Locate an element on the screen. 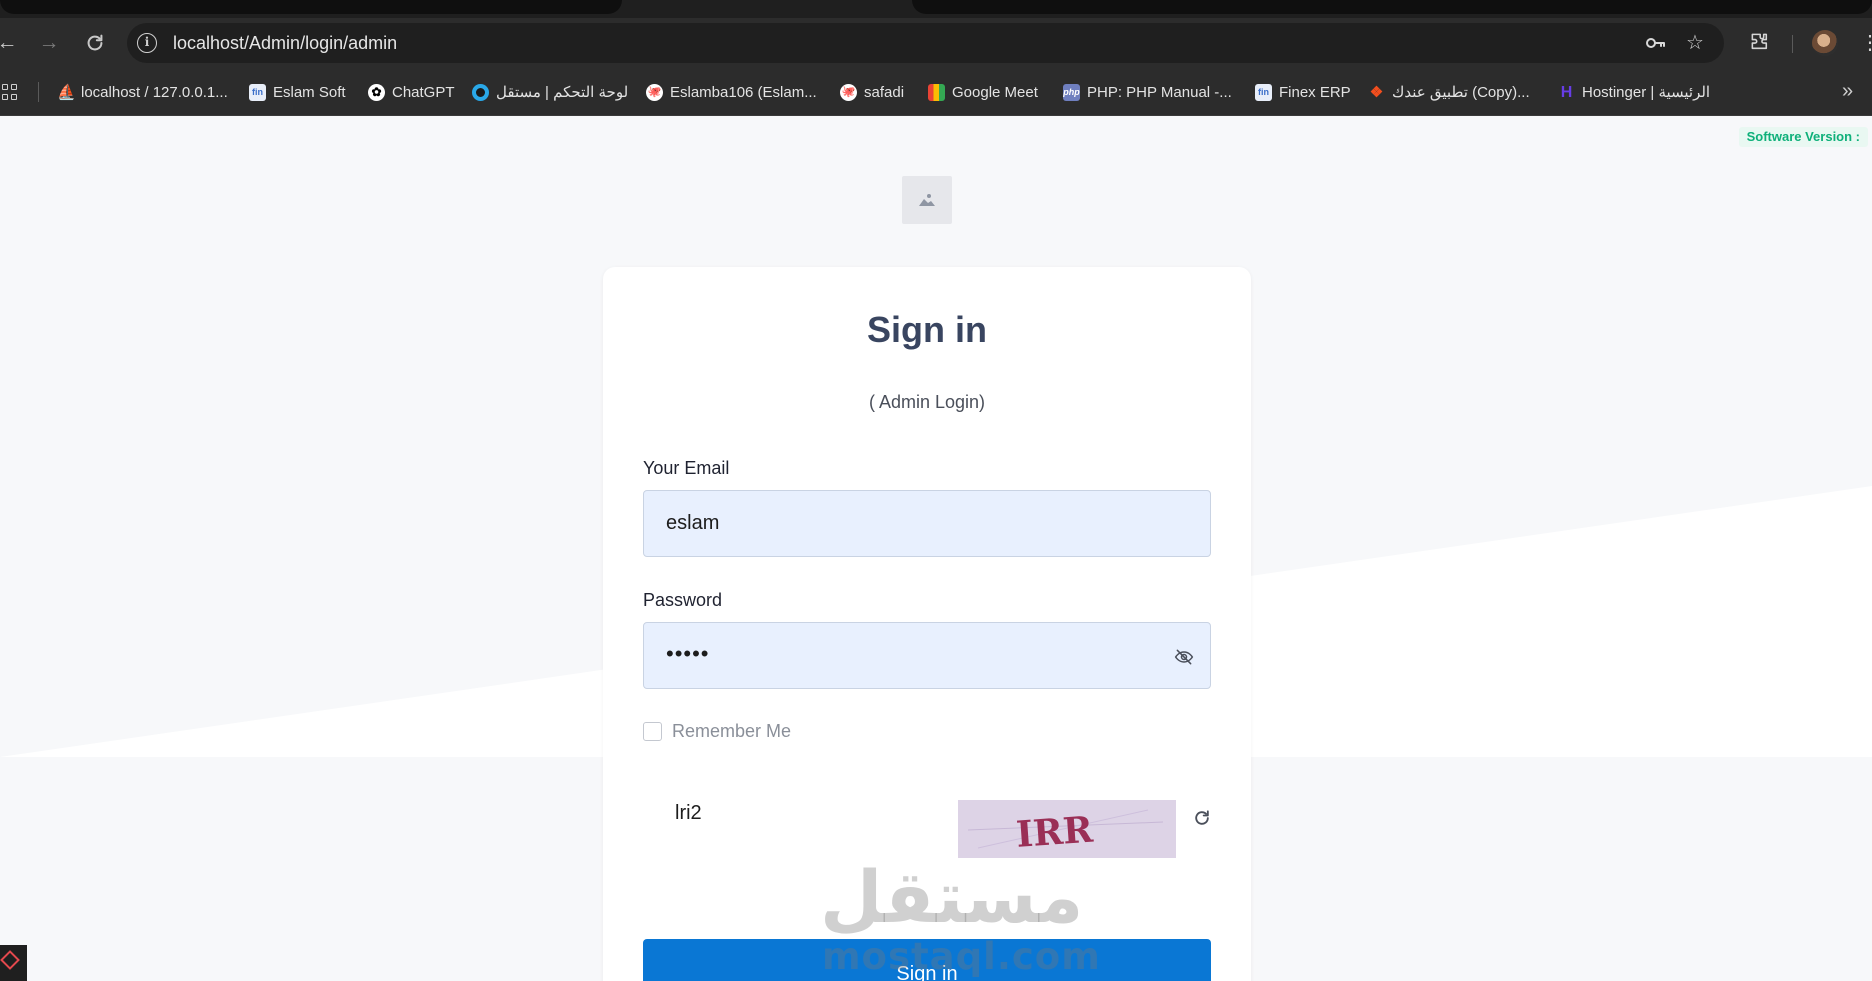  password-value: ••••• is located at coordinates (688, 653).